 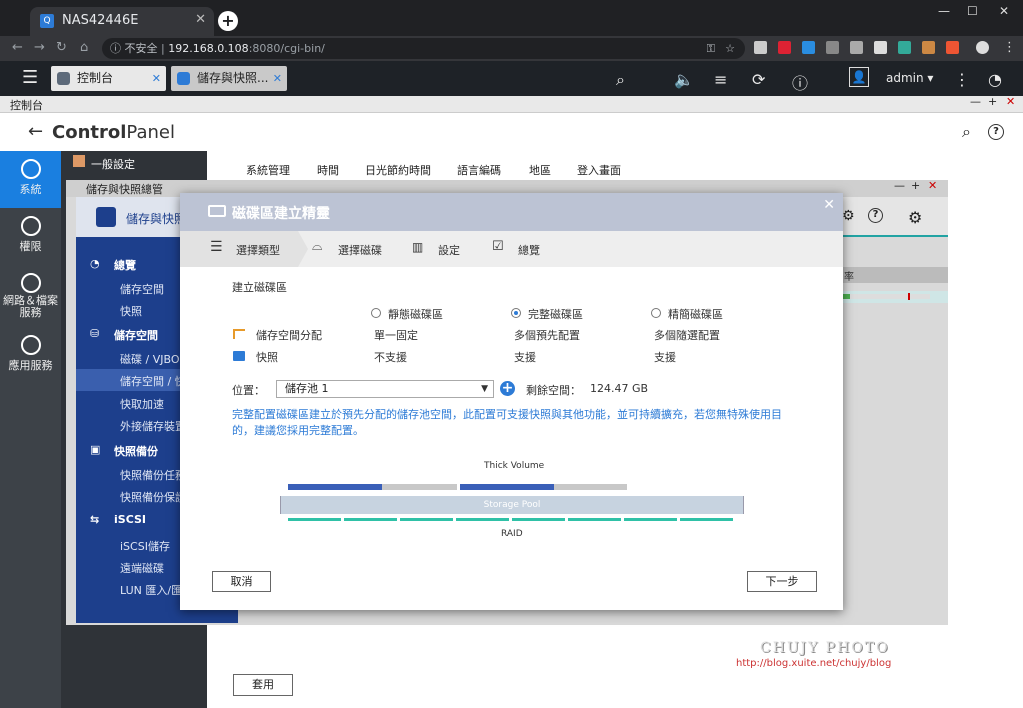 What do you see at coordinates (141, 48) in the screenshot?
I see `security-label: 不安全` at bounding box center [141, 48].